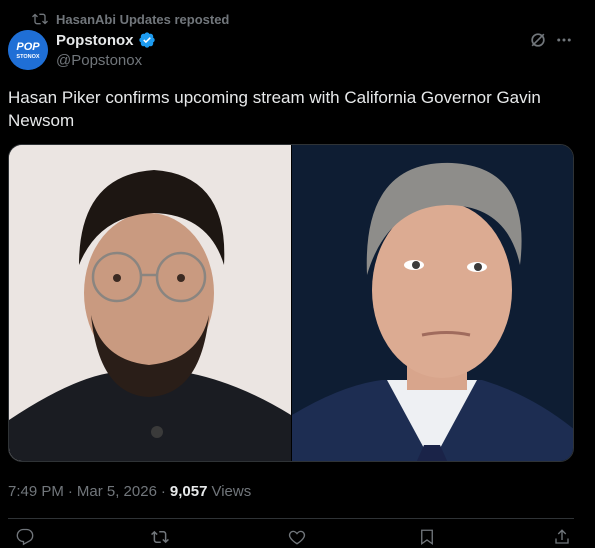  I want to click on author-handle: @Popstonox, so click(99, 60).